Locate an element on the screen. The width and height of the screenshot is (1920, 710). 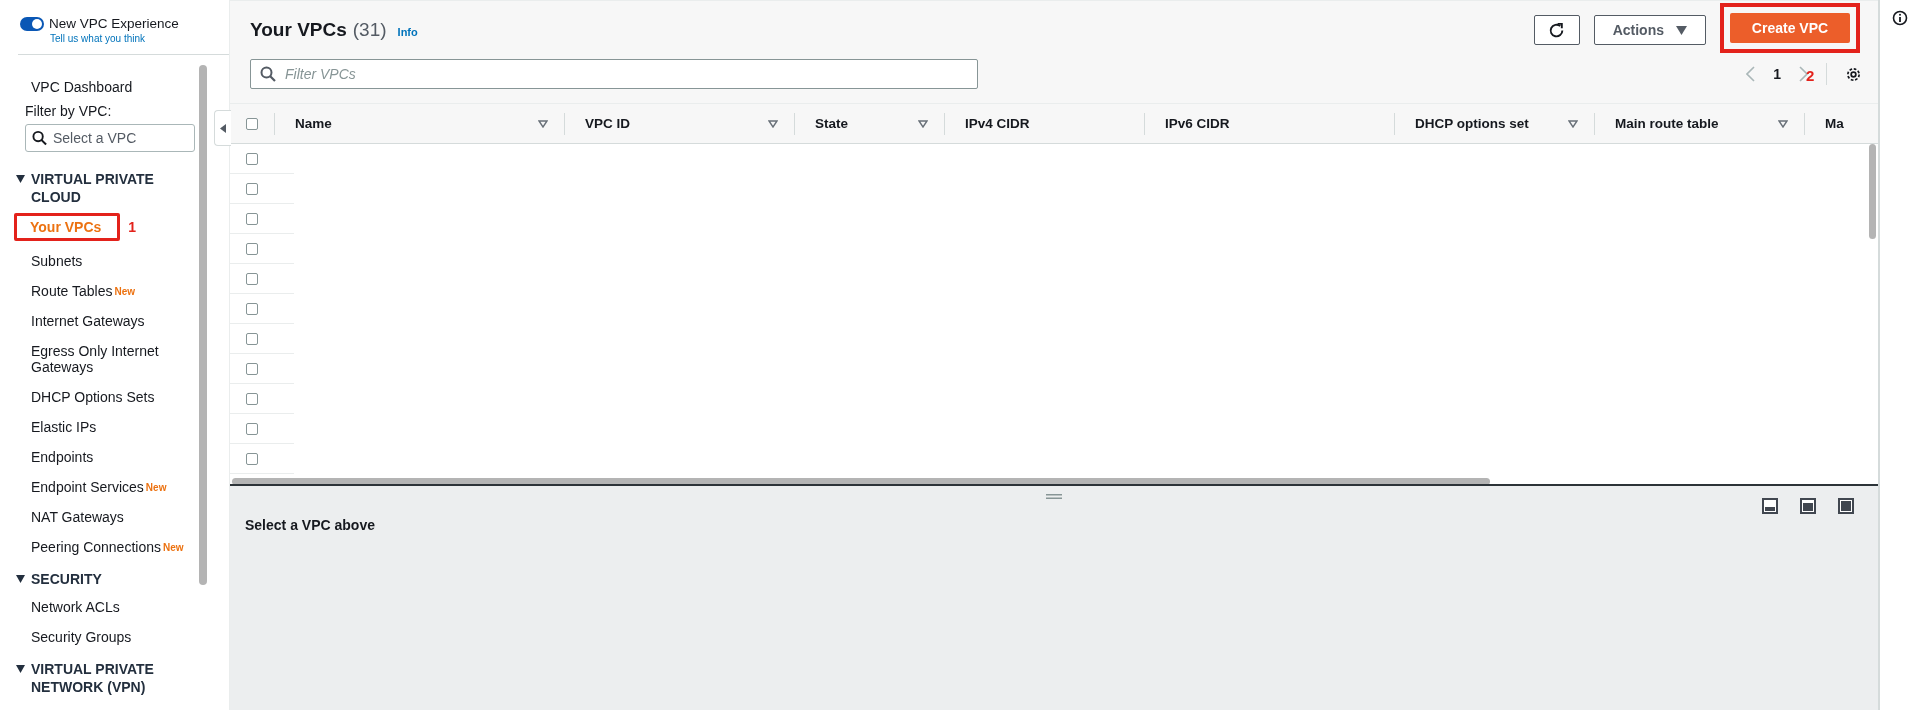
page-title: Your VPCs is located at coordinates (298, 30).